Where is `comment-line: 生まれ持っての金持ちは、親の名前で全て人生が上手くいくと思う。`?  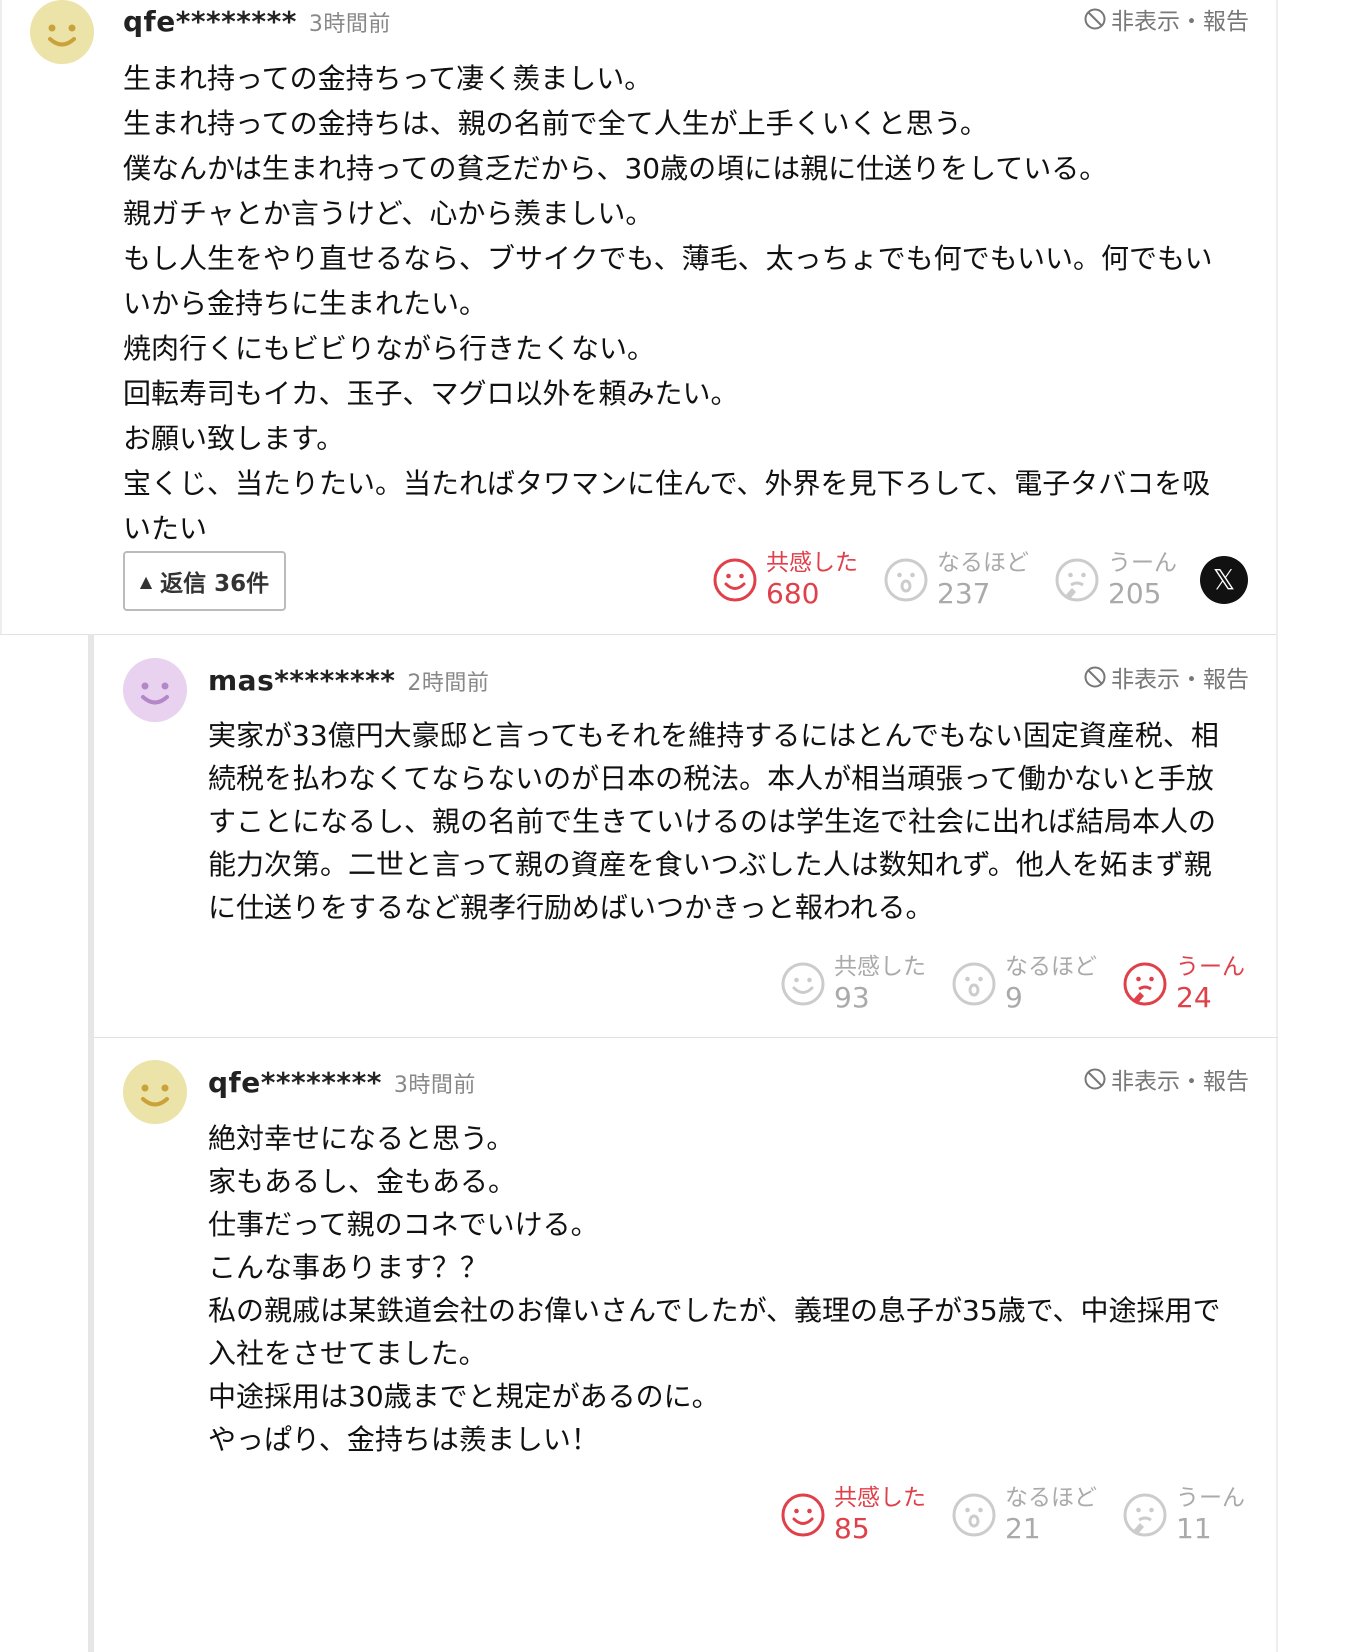
comment-line: 生まれ持っての金持ちは、親の名前で全て人生が上手くいくと思う。 is located at coordinates (555, 123).